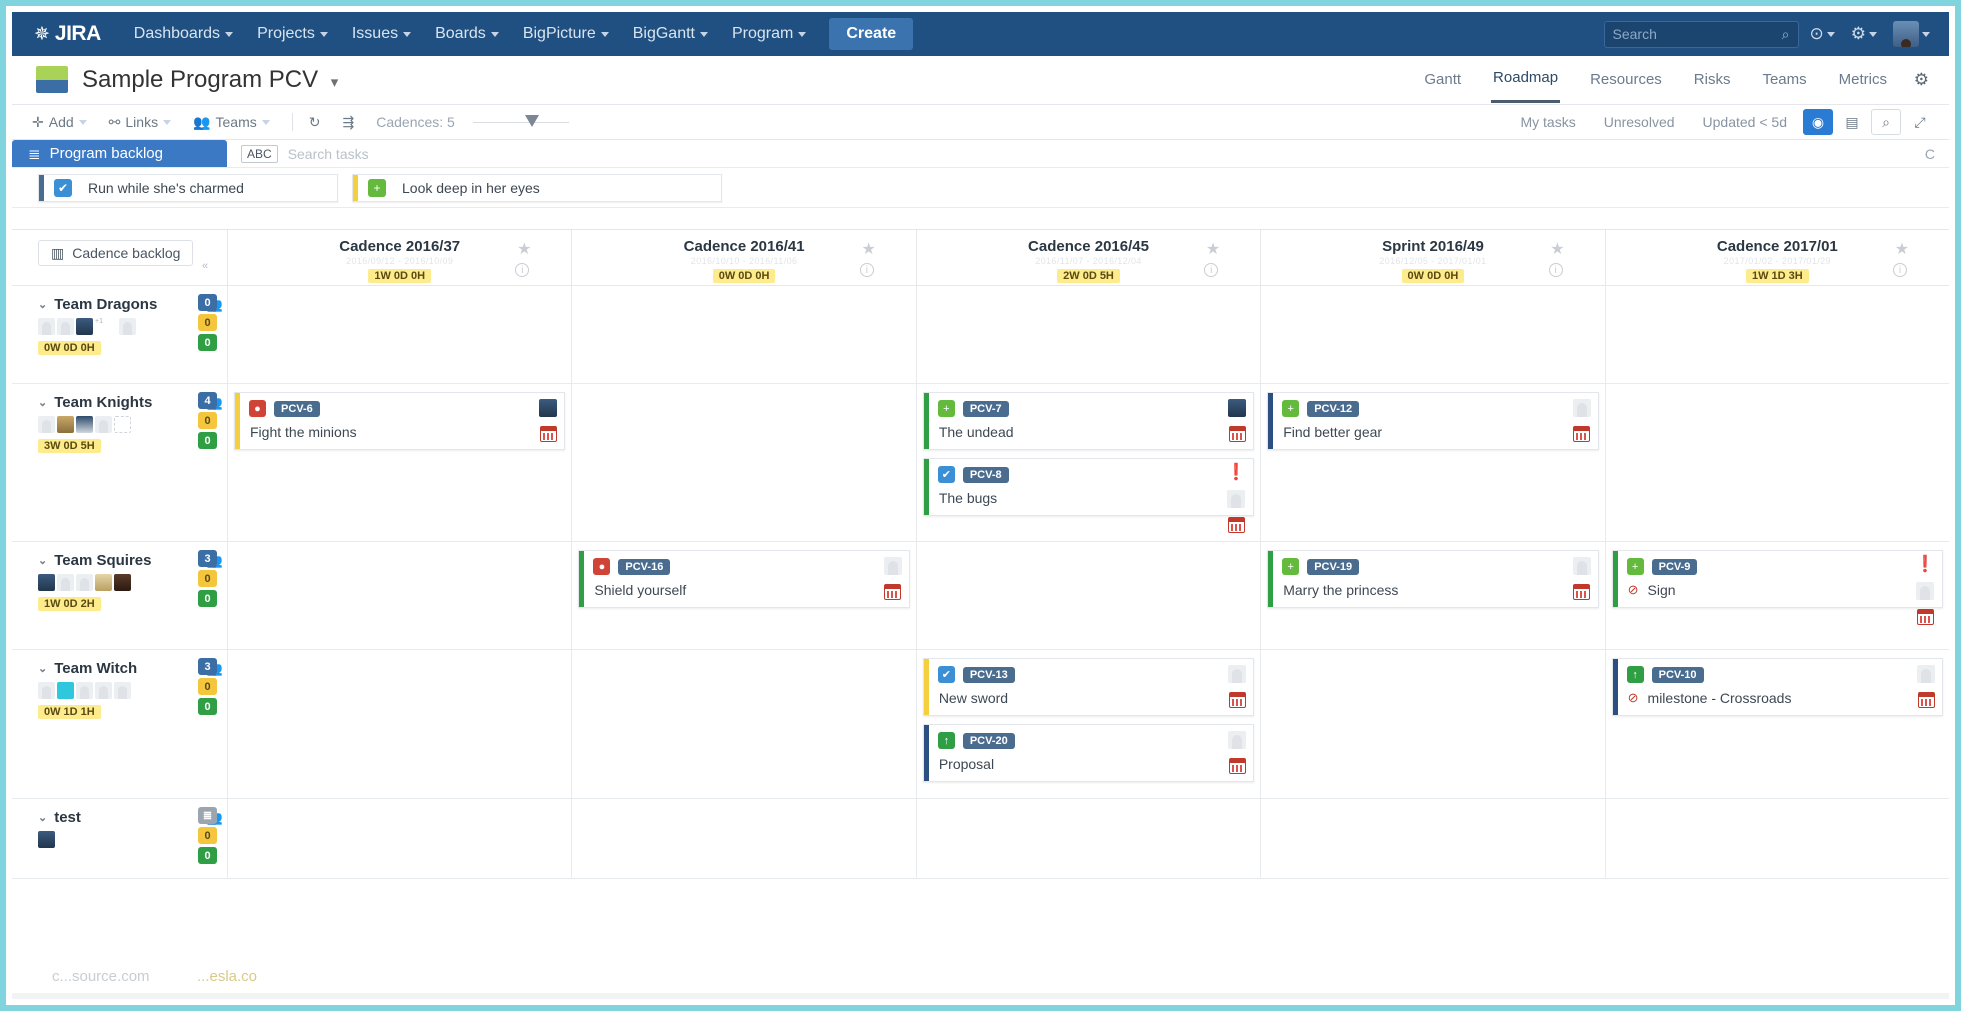 This screenshot has width=1961, height=1011. I want to click on settings-button: ⚙, so click(1864, 34).